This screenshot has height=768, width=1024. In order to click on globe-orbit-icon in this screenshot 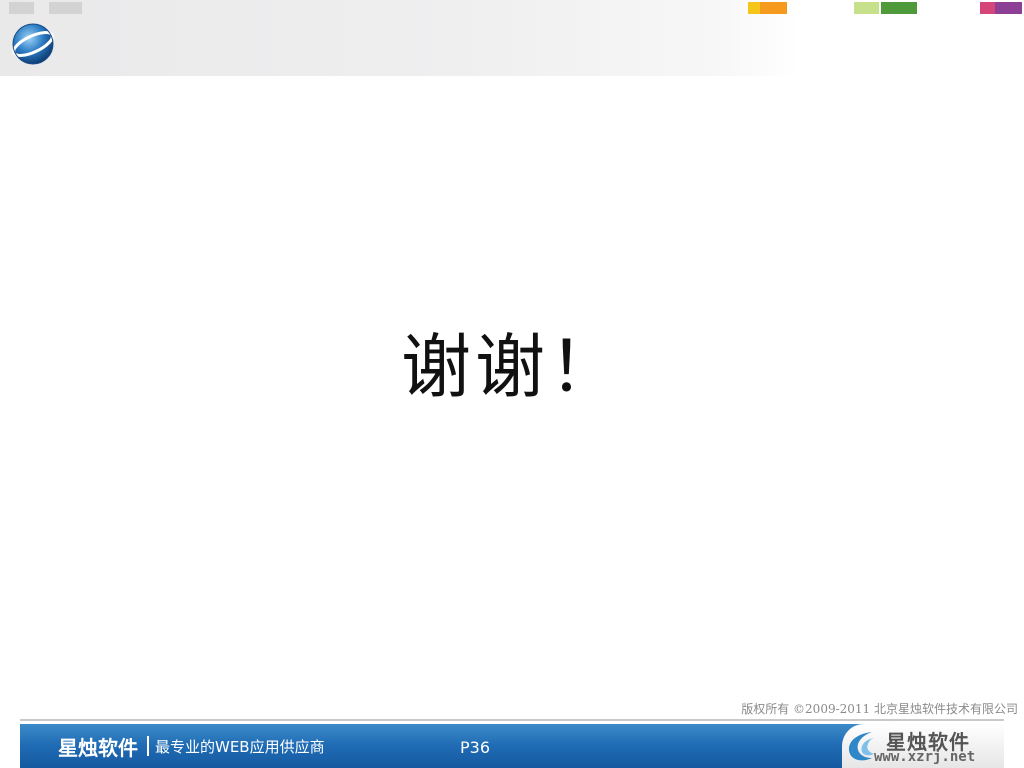, I will do `click(33, 44)`.